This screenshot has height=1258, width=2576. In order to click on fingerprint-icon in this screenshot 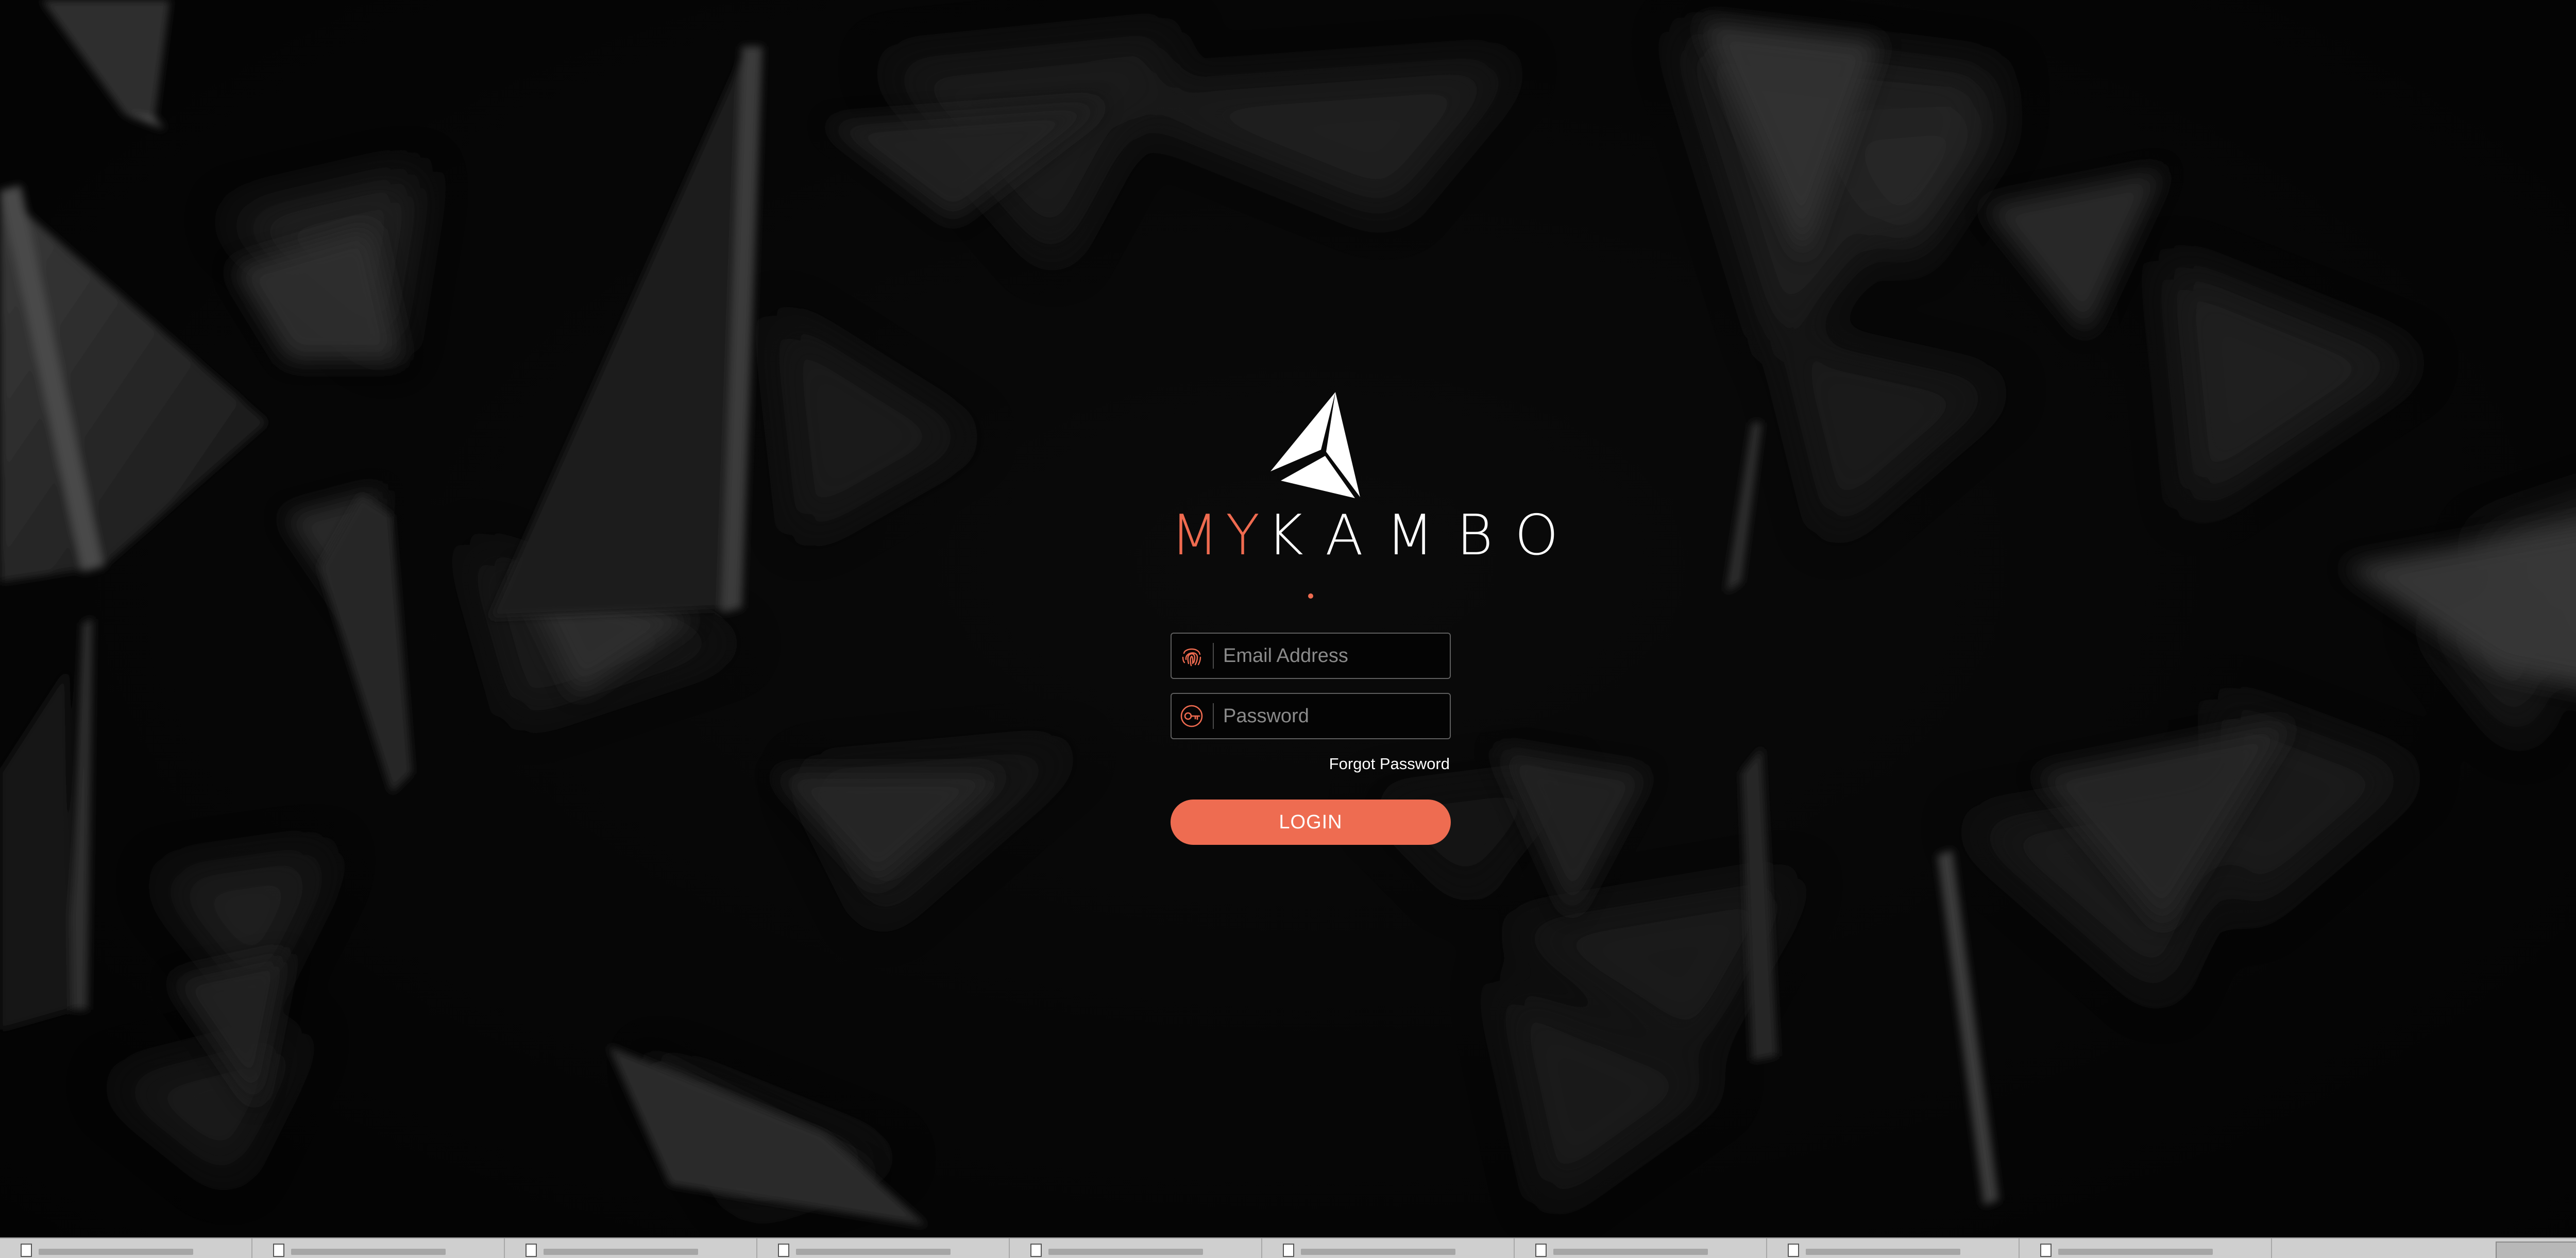, I will do `click(1191, 657)`.